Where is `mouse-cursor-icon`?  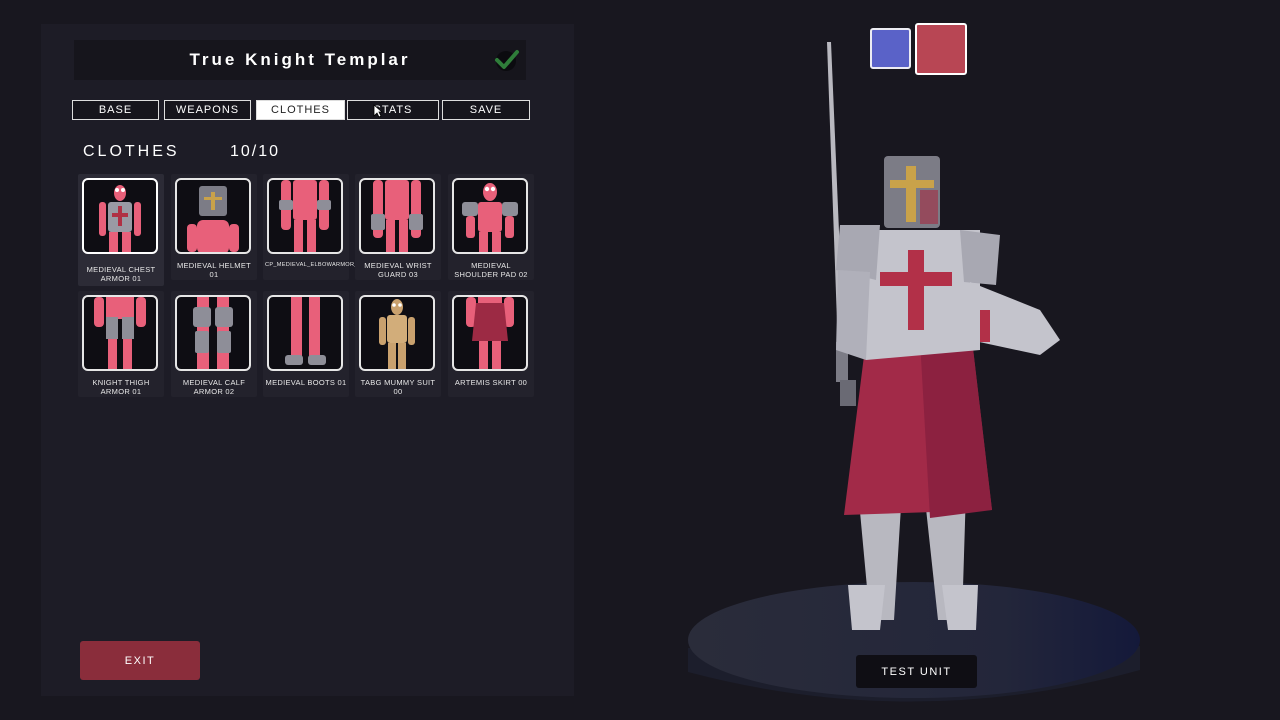 mouse-cursor-icon is located at coordinates (378, 111).